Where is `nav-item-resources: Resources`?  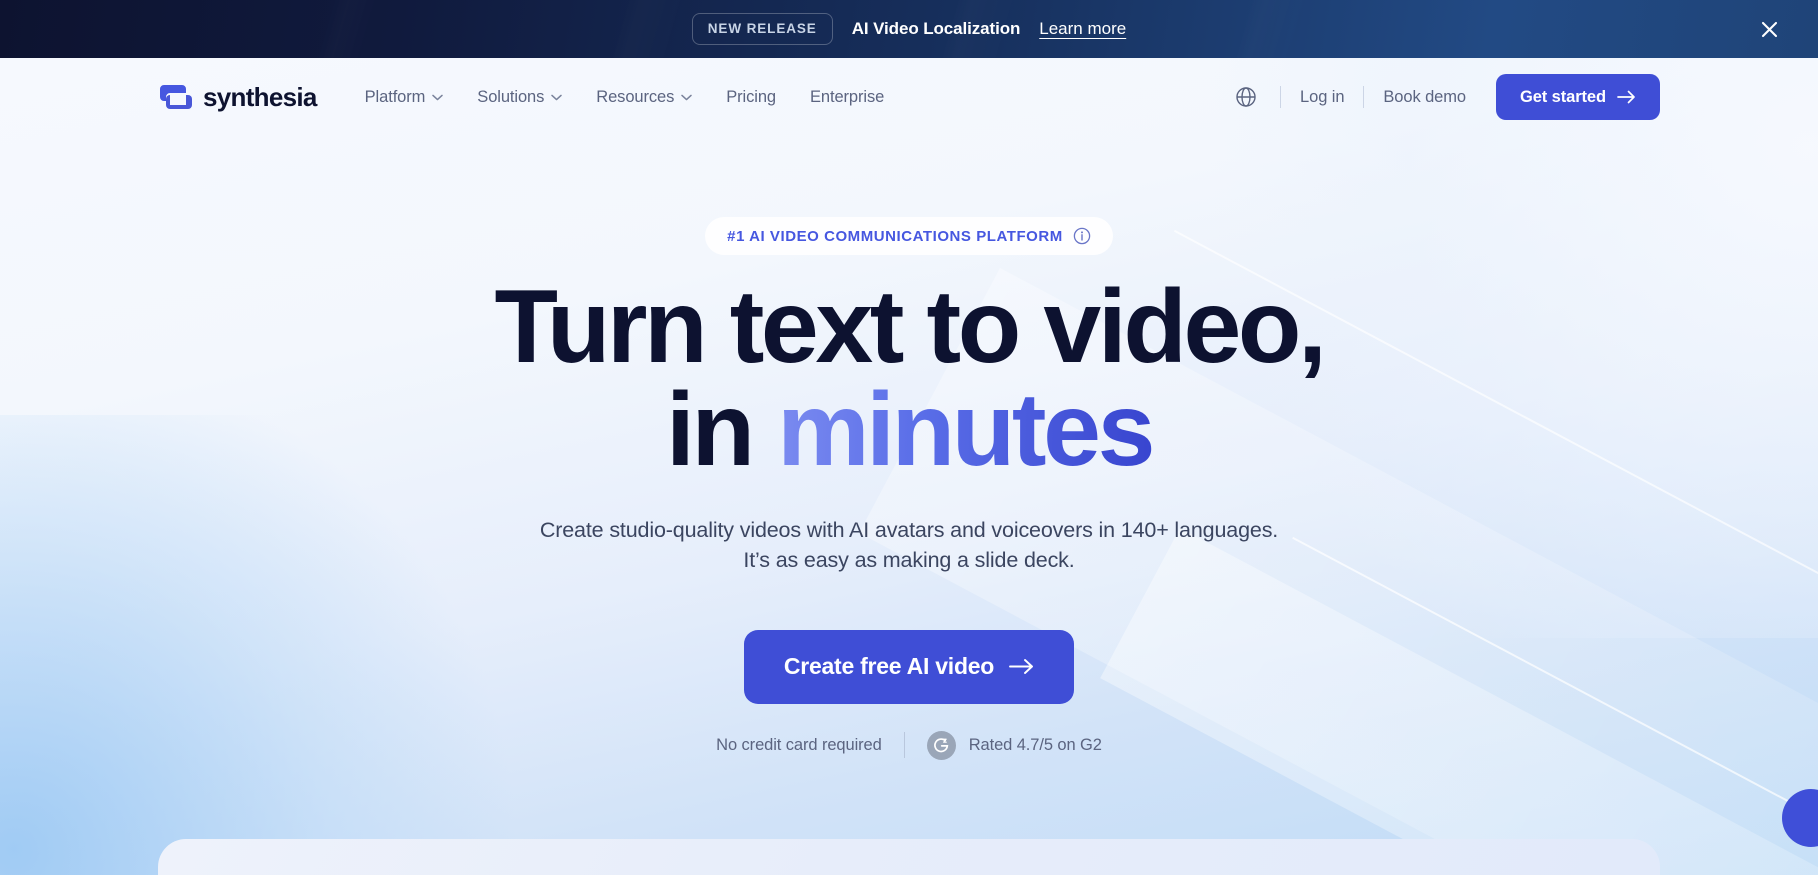 nav-item-resources: Resources is located at coordinates (644, 97).